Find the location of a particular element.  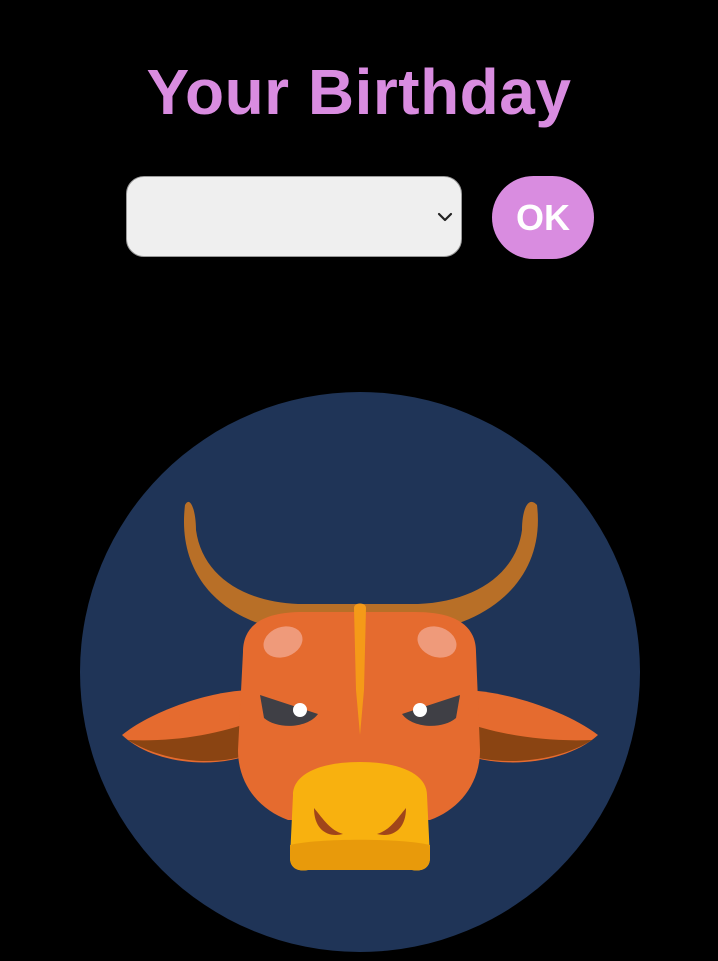

ok-button: OK is located at coordinates (543, 217).